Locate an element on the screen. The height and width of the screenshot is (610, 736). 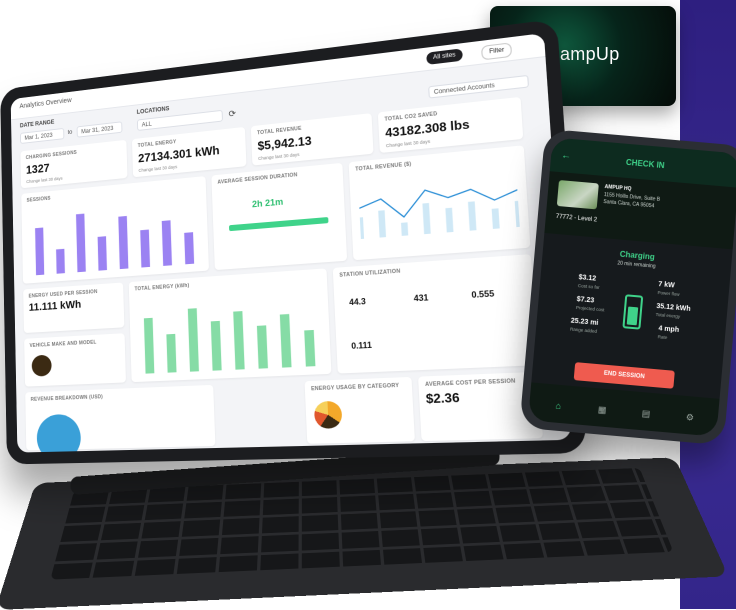
battery-icon is located at coordinates (633, 312).